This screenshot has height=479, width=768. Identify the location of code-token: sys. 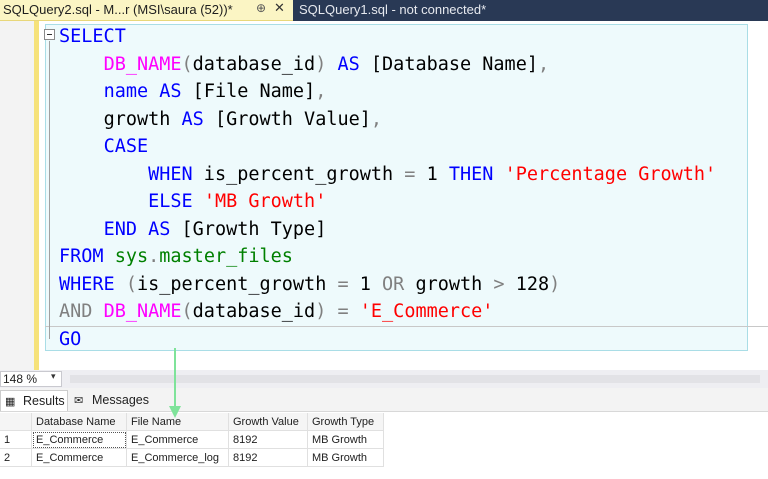
(131, 256).